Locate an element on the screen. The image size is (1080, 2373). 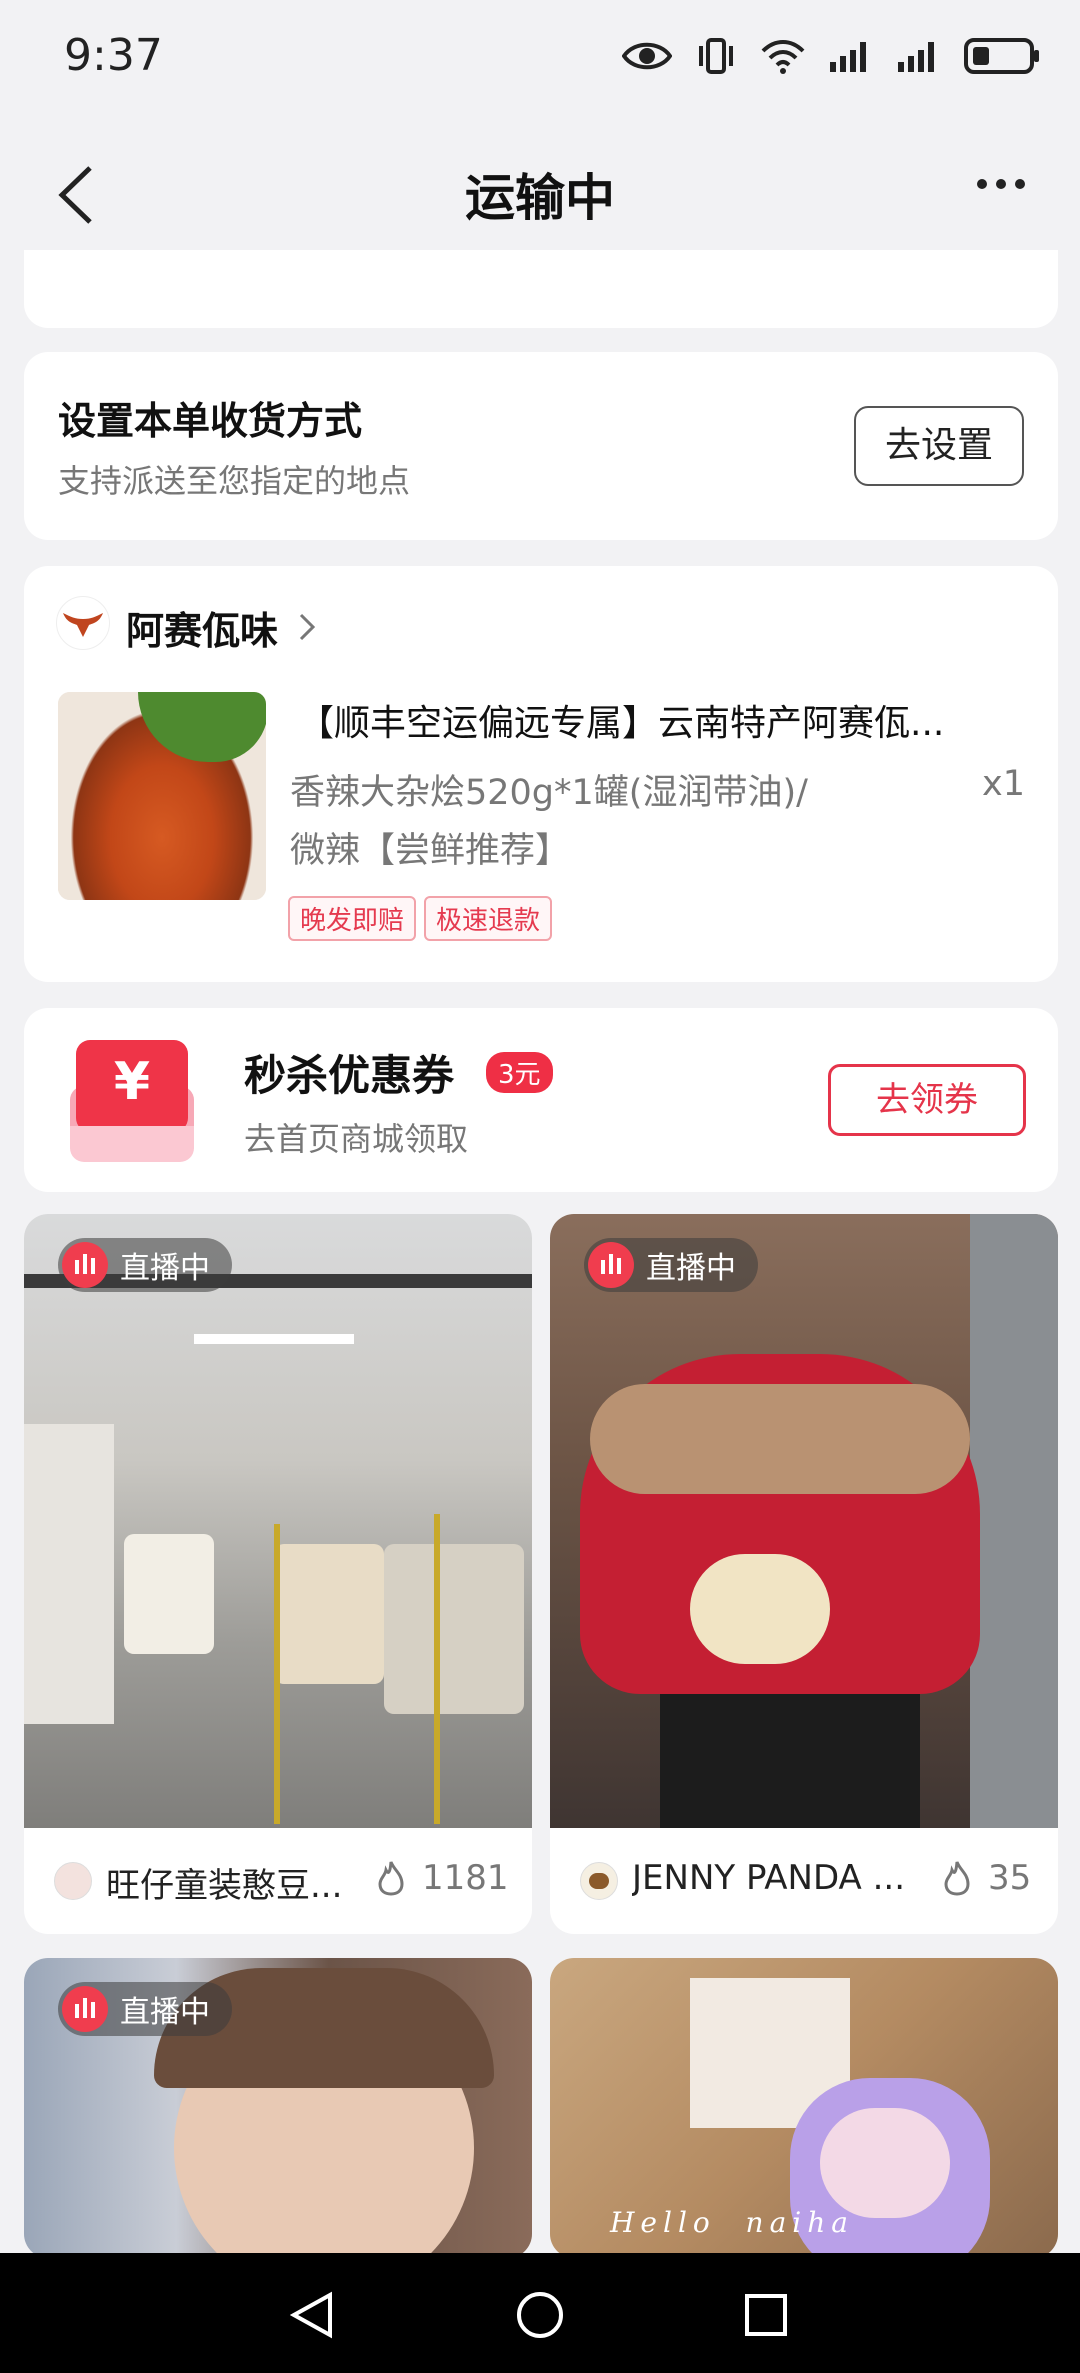
page-title: 运输中 is located at coordinates (540, 198).